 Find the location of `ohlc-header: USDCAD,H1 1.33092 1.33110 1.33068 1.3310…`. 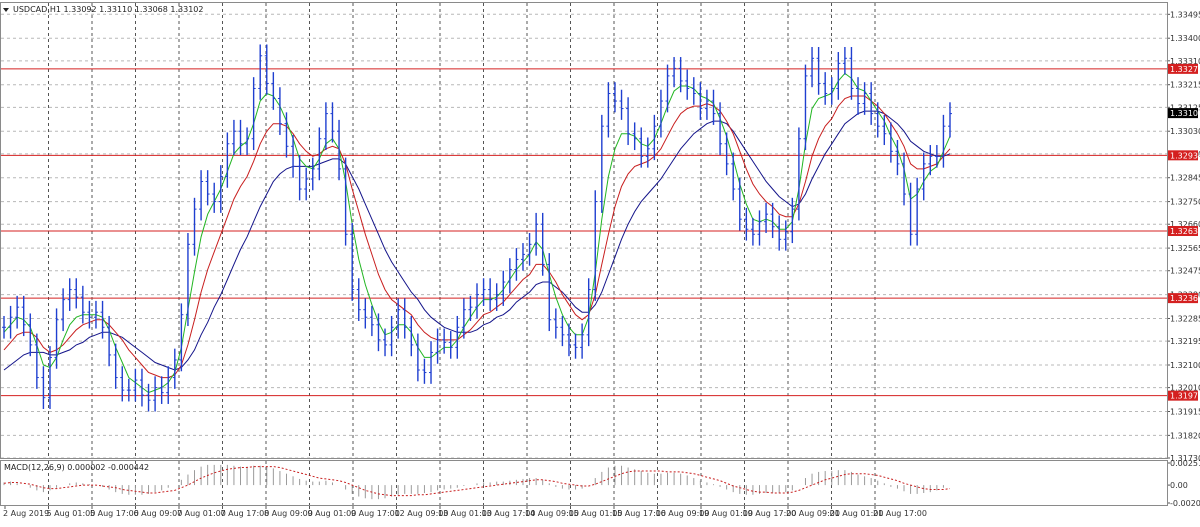

ohlc-header: USDCAD,H1 1.33092 1.33110 1.33068 1.3310… is located at coordinates (108, 9).